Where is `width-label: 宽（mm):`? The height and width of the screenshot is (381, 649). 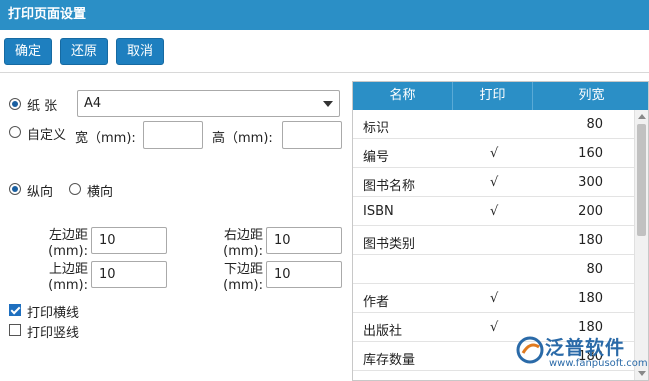
width-label: 宽（mm): is located at coordinates (105, 138).